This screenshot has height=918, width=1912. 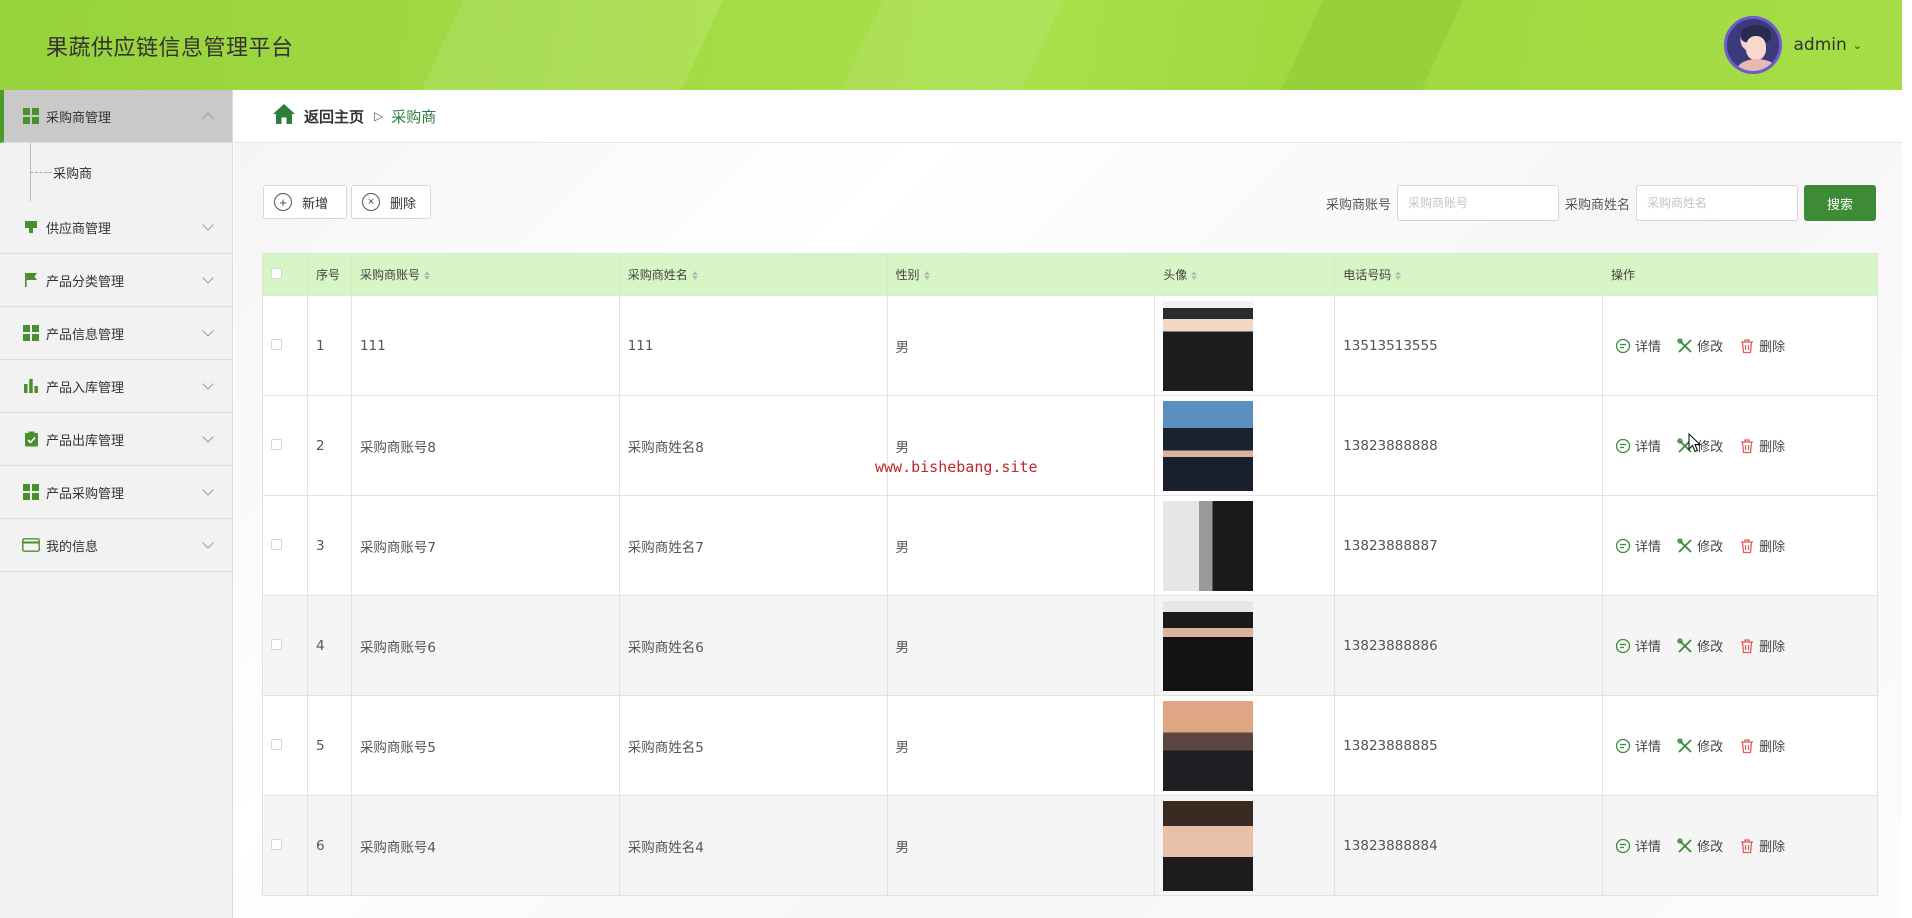 I want to click on chevron-down-icon: ⌄, so click(x=1857, y=45).